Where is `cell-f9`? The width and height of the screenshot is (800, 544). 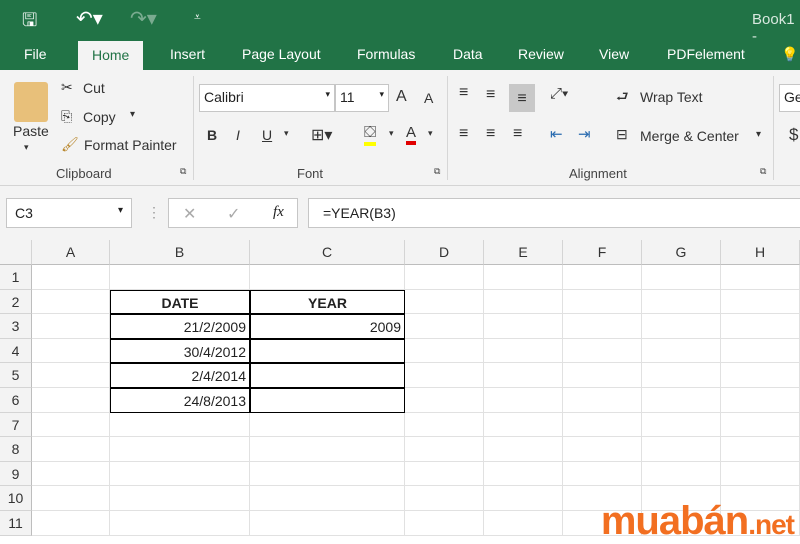 cell-f9 is located at coordinates (602, 474).